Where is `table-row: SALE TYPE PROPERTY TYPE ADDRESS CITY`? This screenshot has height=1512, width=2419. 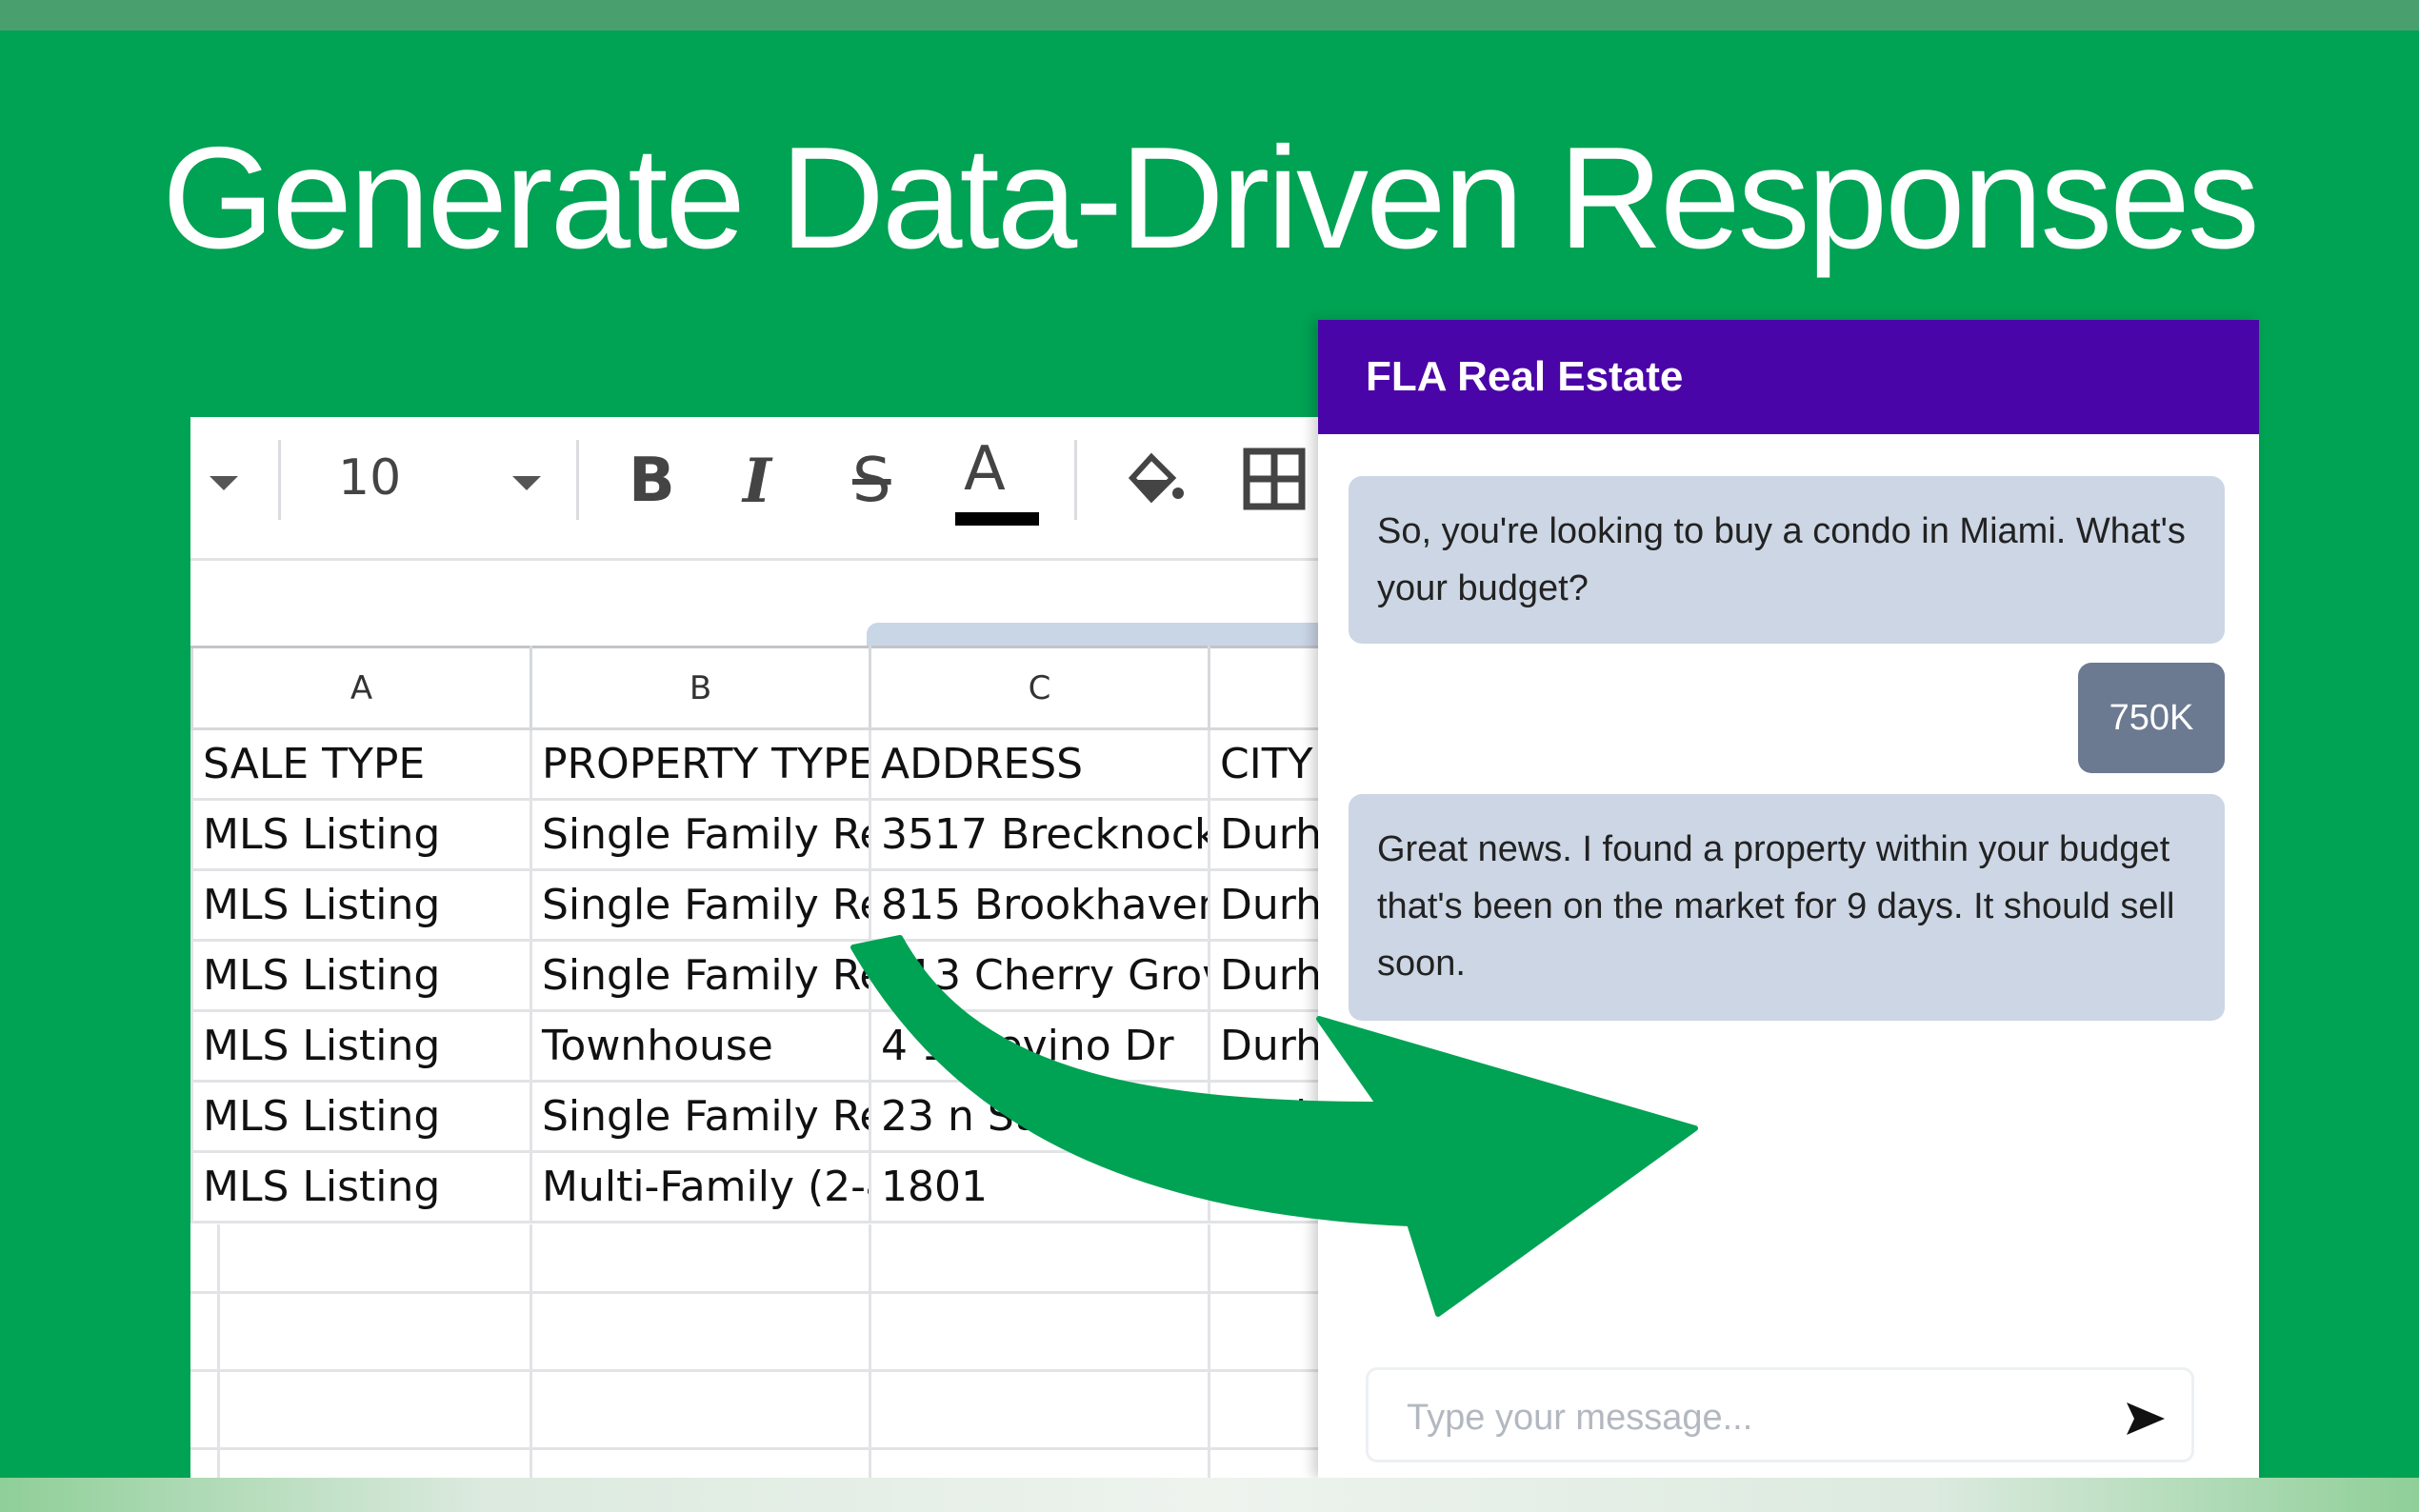 table-row: SALE TYPE PROPERTY TYPE ADDRESS CITY is located at coordinates (761, 764).